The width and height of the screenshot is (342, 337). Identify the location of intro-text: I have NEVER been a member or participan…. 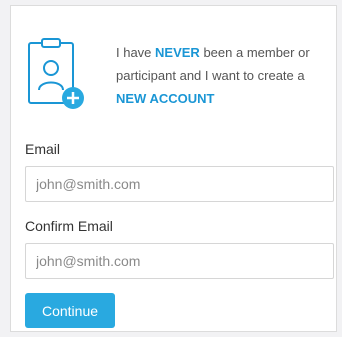
(226, 75).